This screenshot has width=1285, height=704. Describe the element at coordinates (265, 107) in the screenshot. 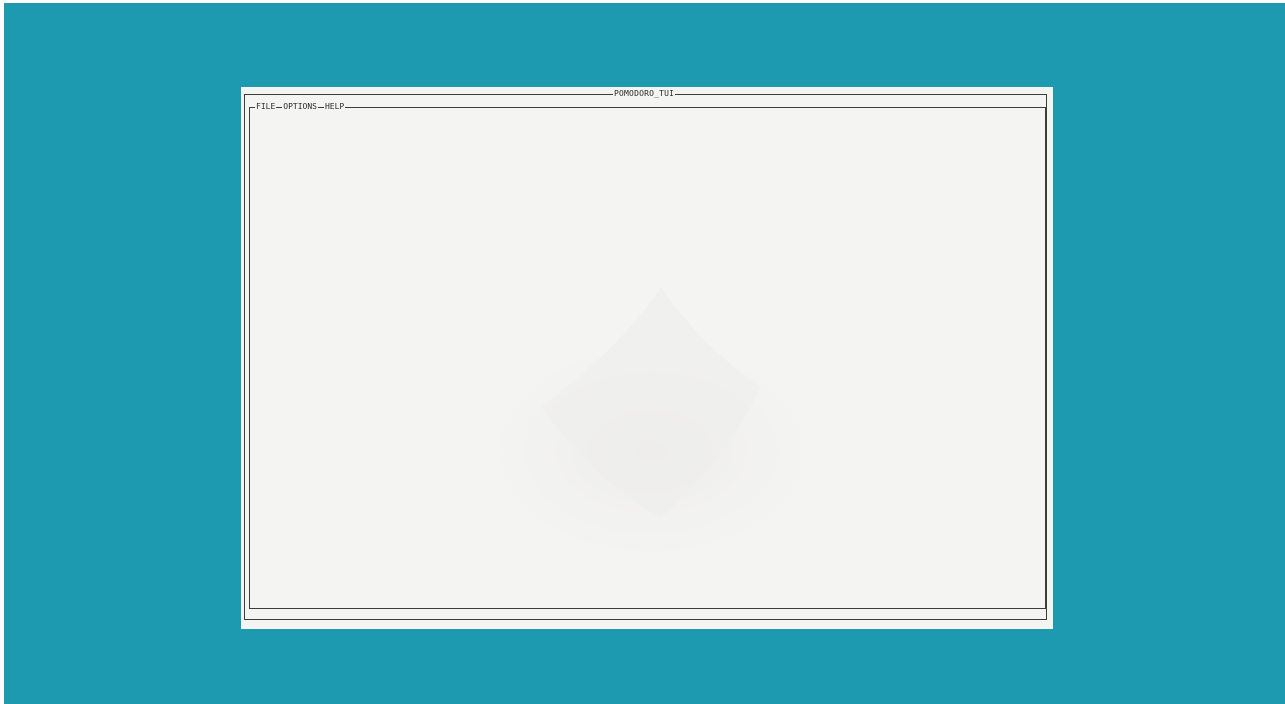

I see `menu-file: FILE` at that location.